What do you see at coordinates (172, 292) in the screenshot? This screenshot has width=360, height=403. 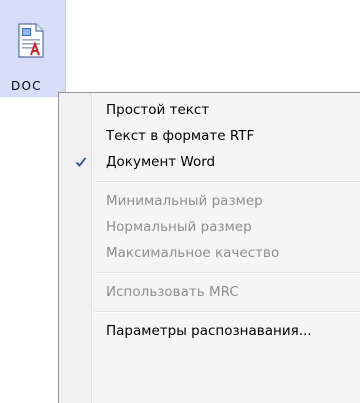 I see `menu-item-label: Использовать MRC` at bounding box center [172, 292].